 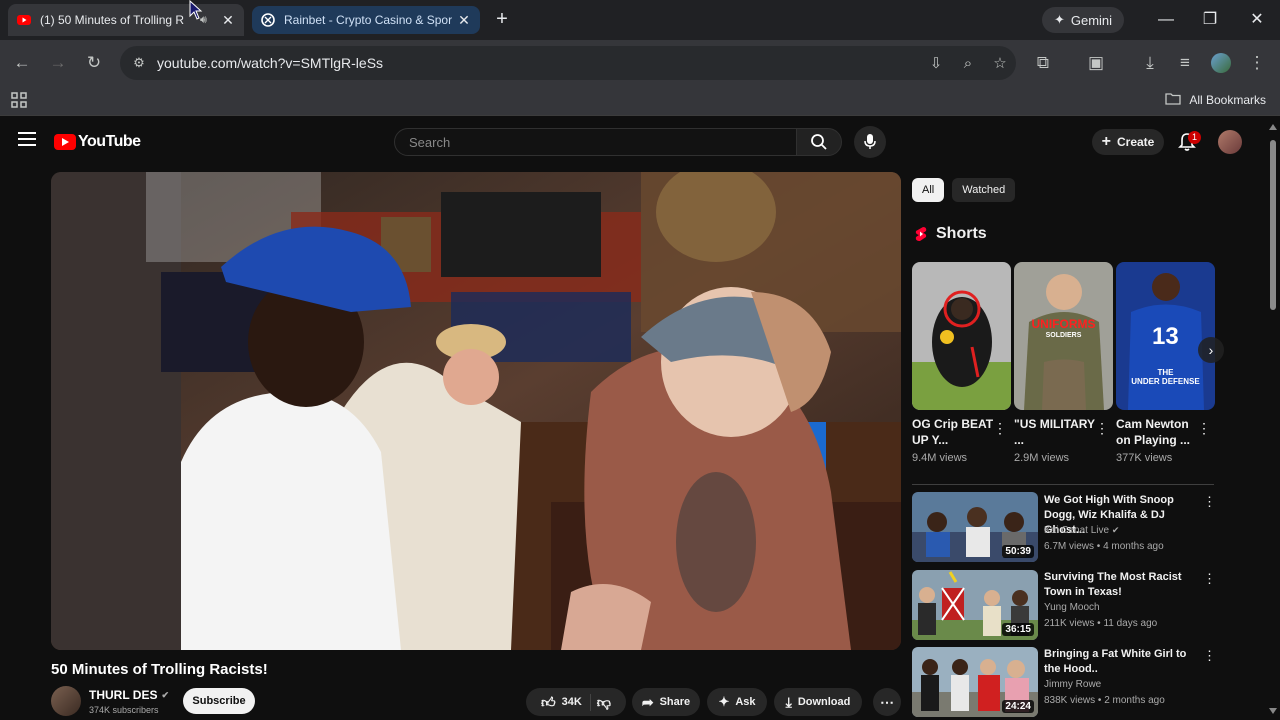 I want to click on short-thumbnail, so click(x=961, y=336).